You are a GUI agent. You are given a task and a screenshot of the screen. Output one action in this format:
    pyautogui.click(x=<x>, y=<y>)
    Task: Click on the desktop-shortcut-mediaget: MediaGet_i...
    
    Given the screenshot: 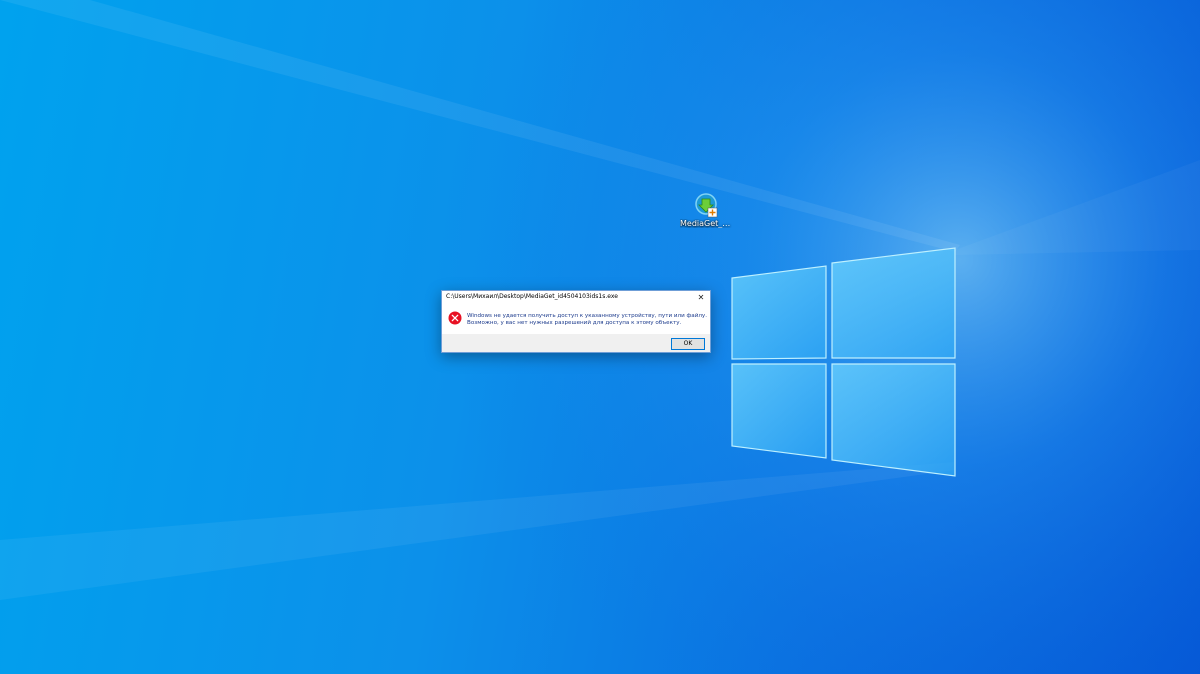 What is the action you would take?
    pyautogui.click(x=706, y=209)
    